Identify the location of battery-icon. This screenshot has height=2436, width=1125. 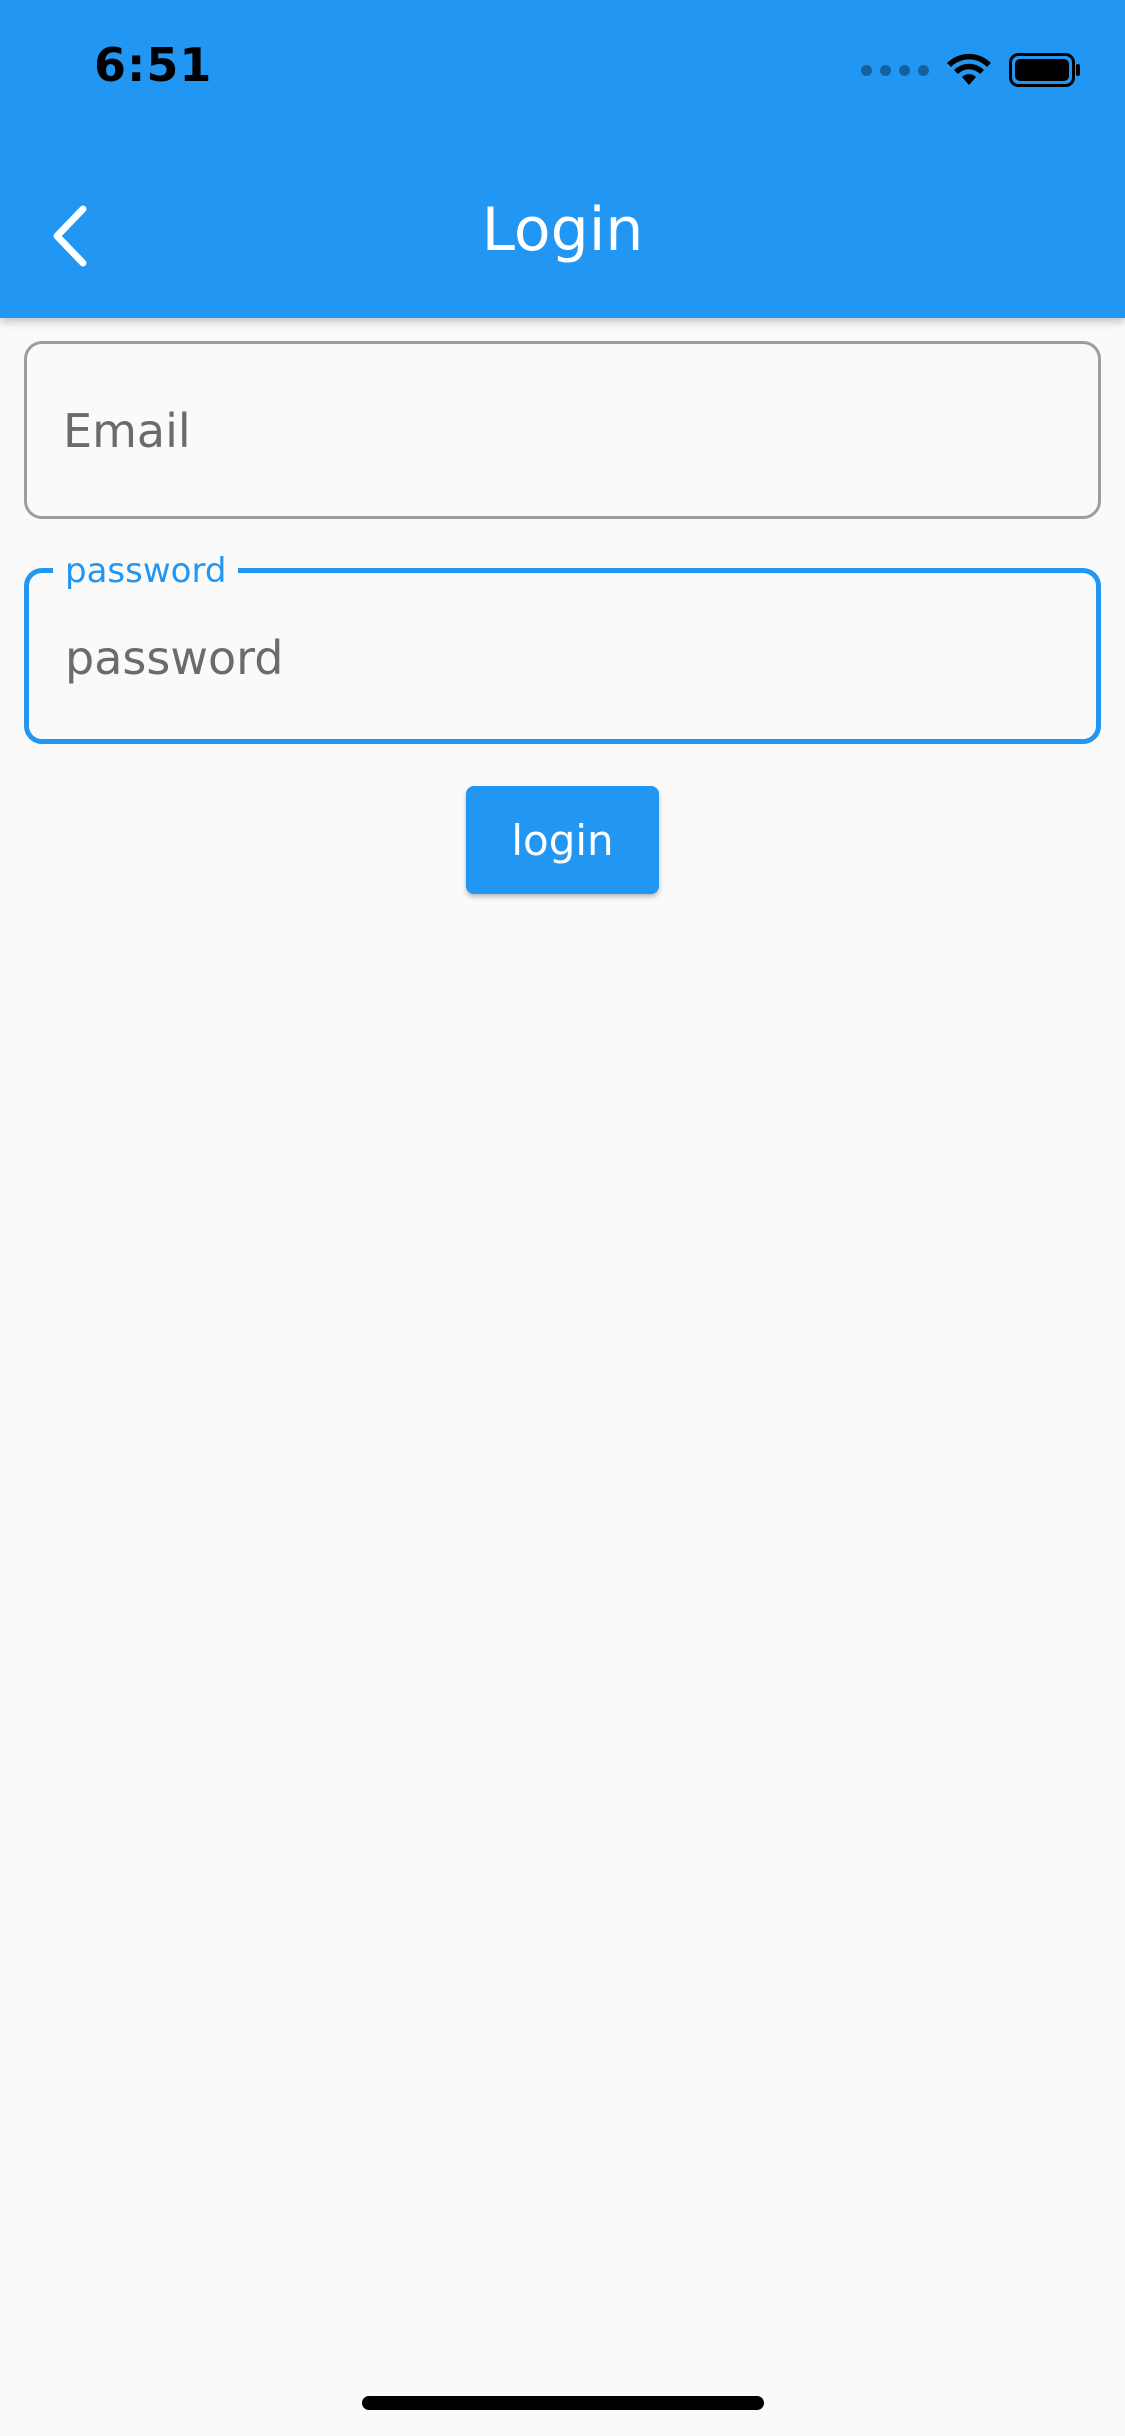
(1044, 70).